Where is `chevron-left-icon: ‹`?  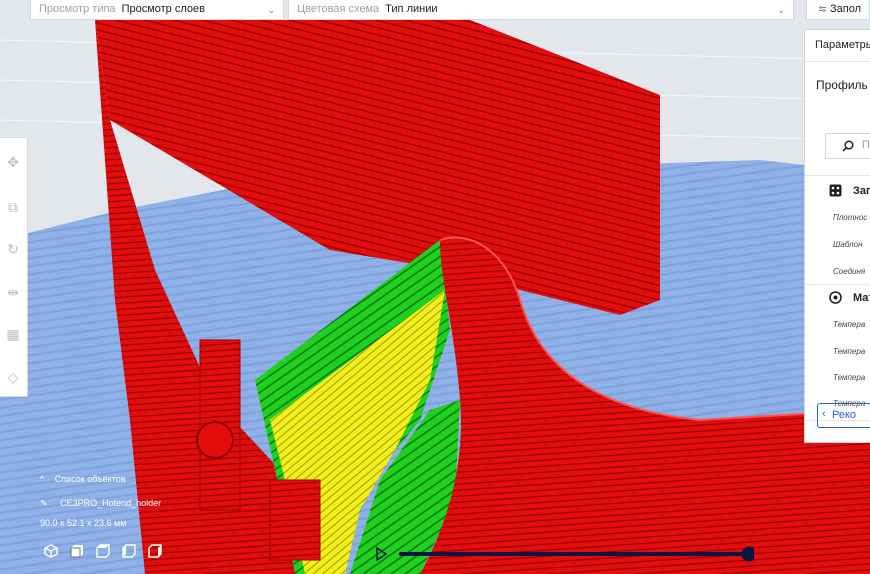
chevron-left-icon: ‹ is located at coordinates (824, 414).